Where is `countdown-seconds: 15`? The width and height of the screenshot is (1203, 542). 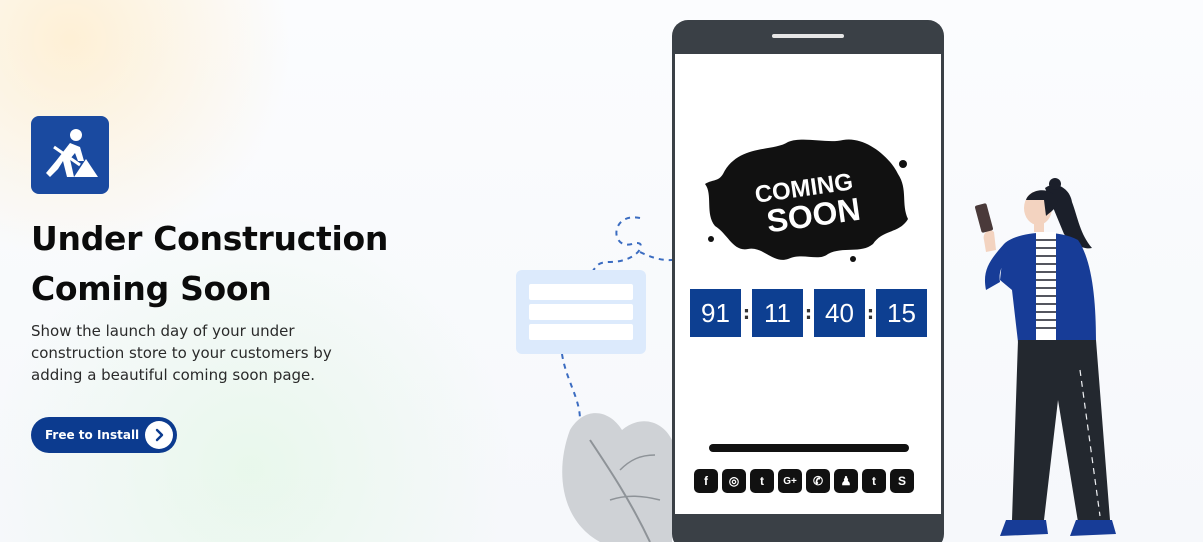
countdown-seconds: 15 is located at coordinates (901, 313).